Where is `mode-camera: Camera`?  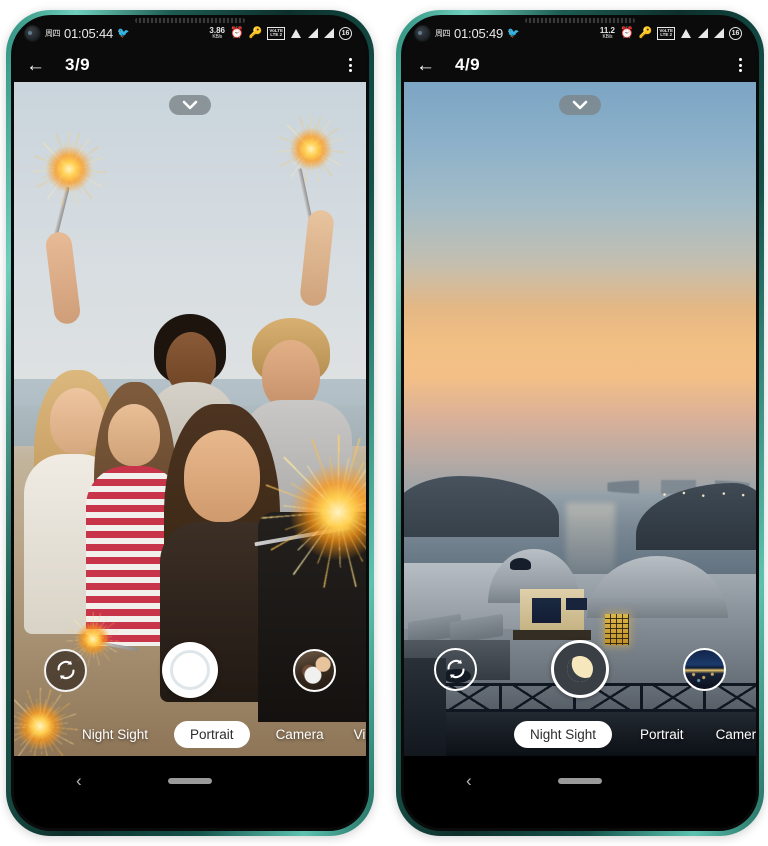
mode-camera: Camera is located at coordinates (300, 734).